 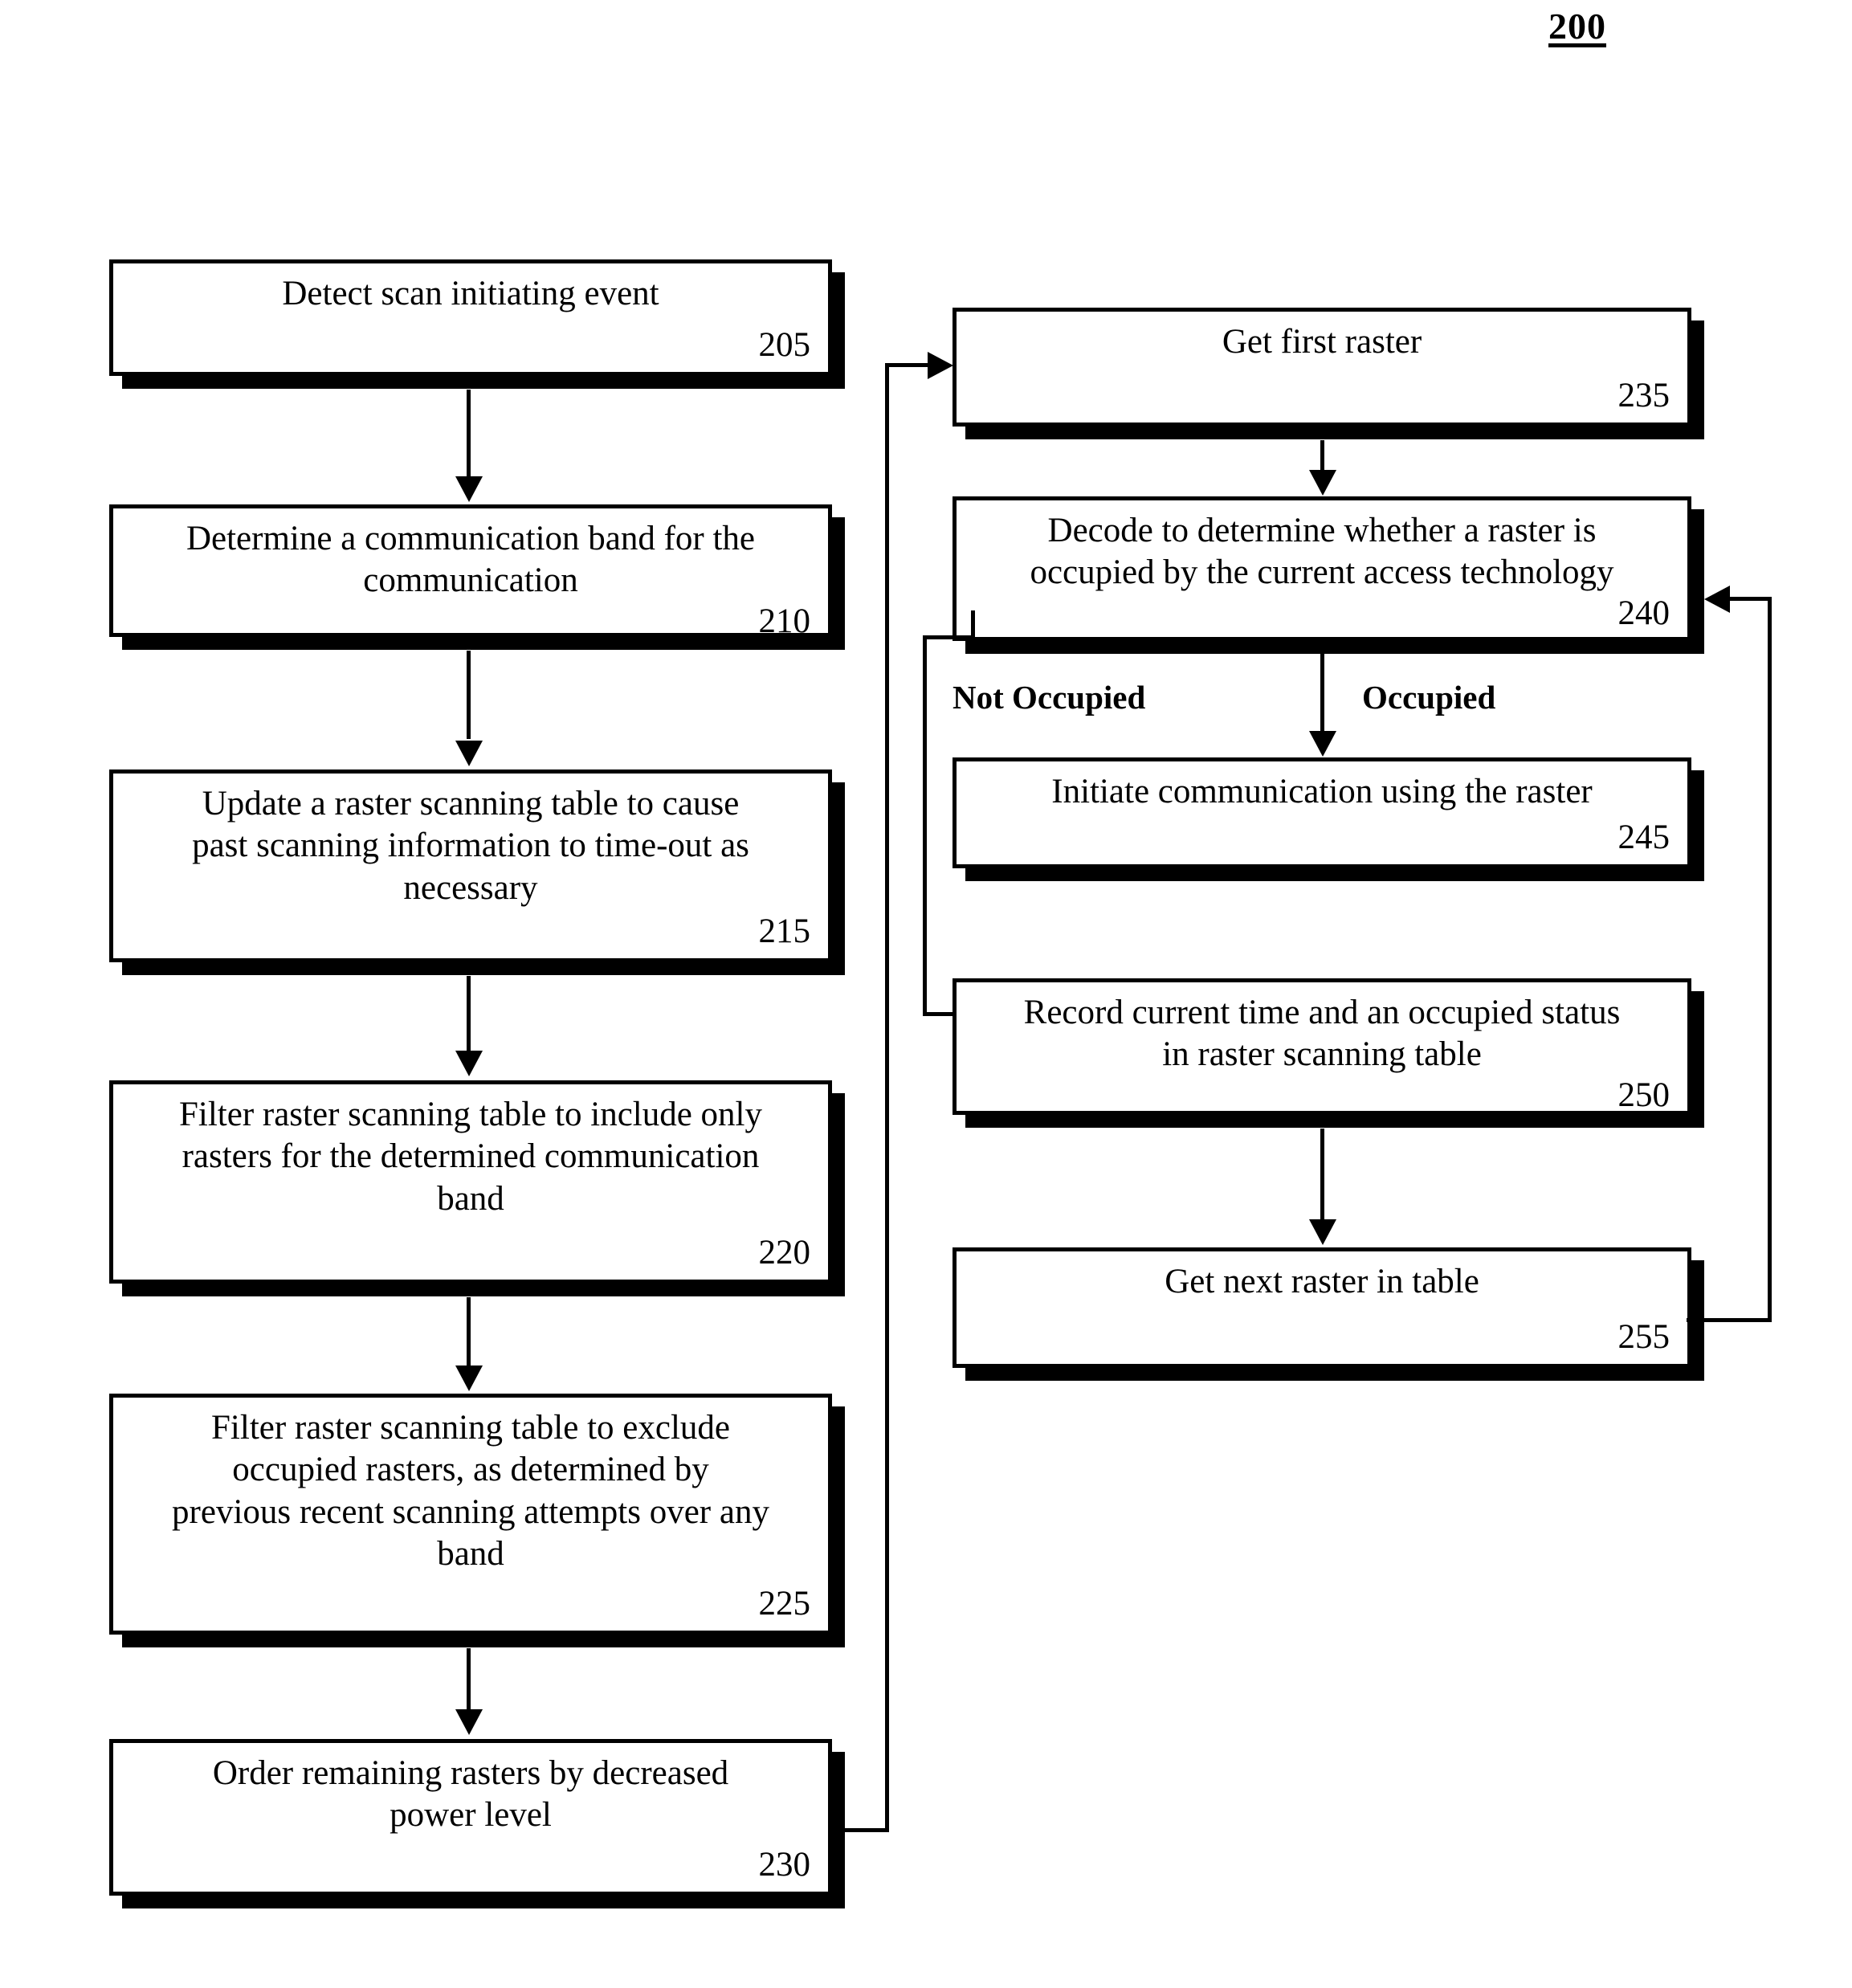 I want to click on process-box-225-ref: 225, so click(x=785, y=1603).